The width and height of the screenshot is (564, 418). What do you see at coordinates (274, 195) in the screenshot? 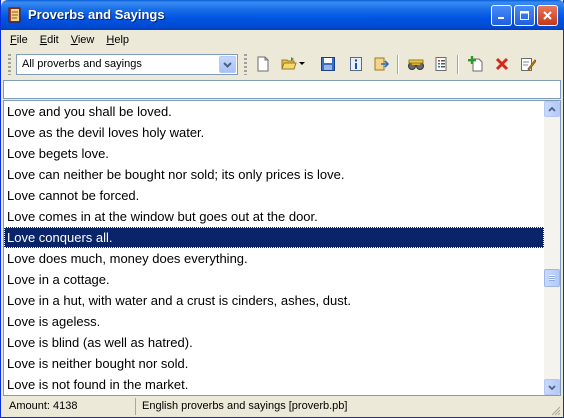
I see `list-item: Love cannot be forced.` at bounding box center [274, 195].